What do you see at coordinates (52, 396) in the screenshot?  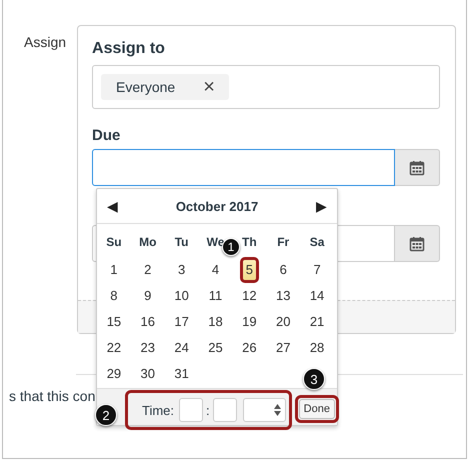 I see `description-text: s that this con` at bounding box center [52, 396].